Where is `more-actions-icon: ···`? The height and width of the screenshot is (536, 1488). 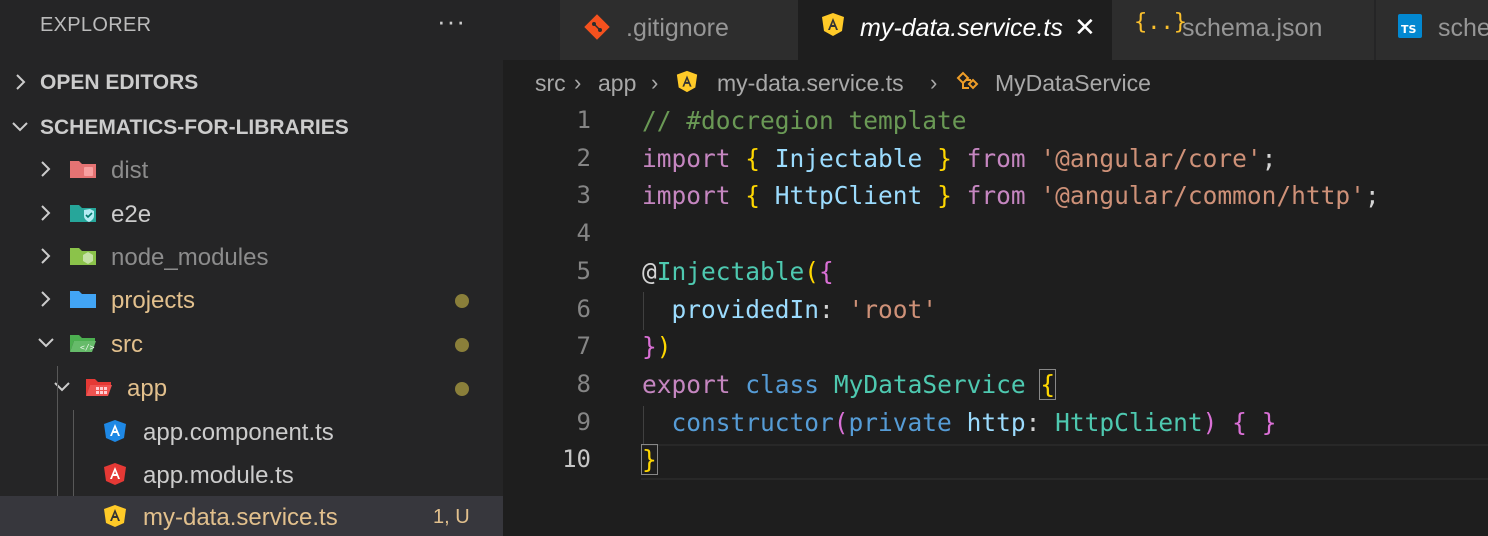 more-actions-icon: ··· is located at coordinates (451, 21).